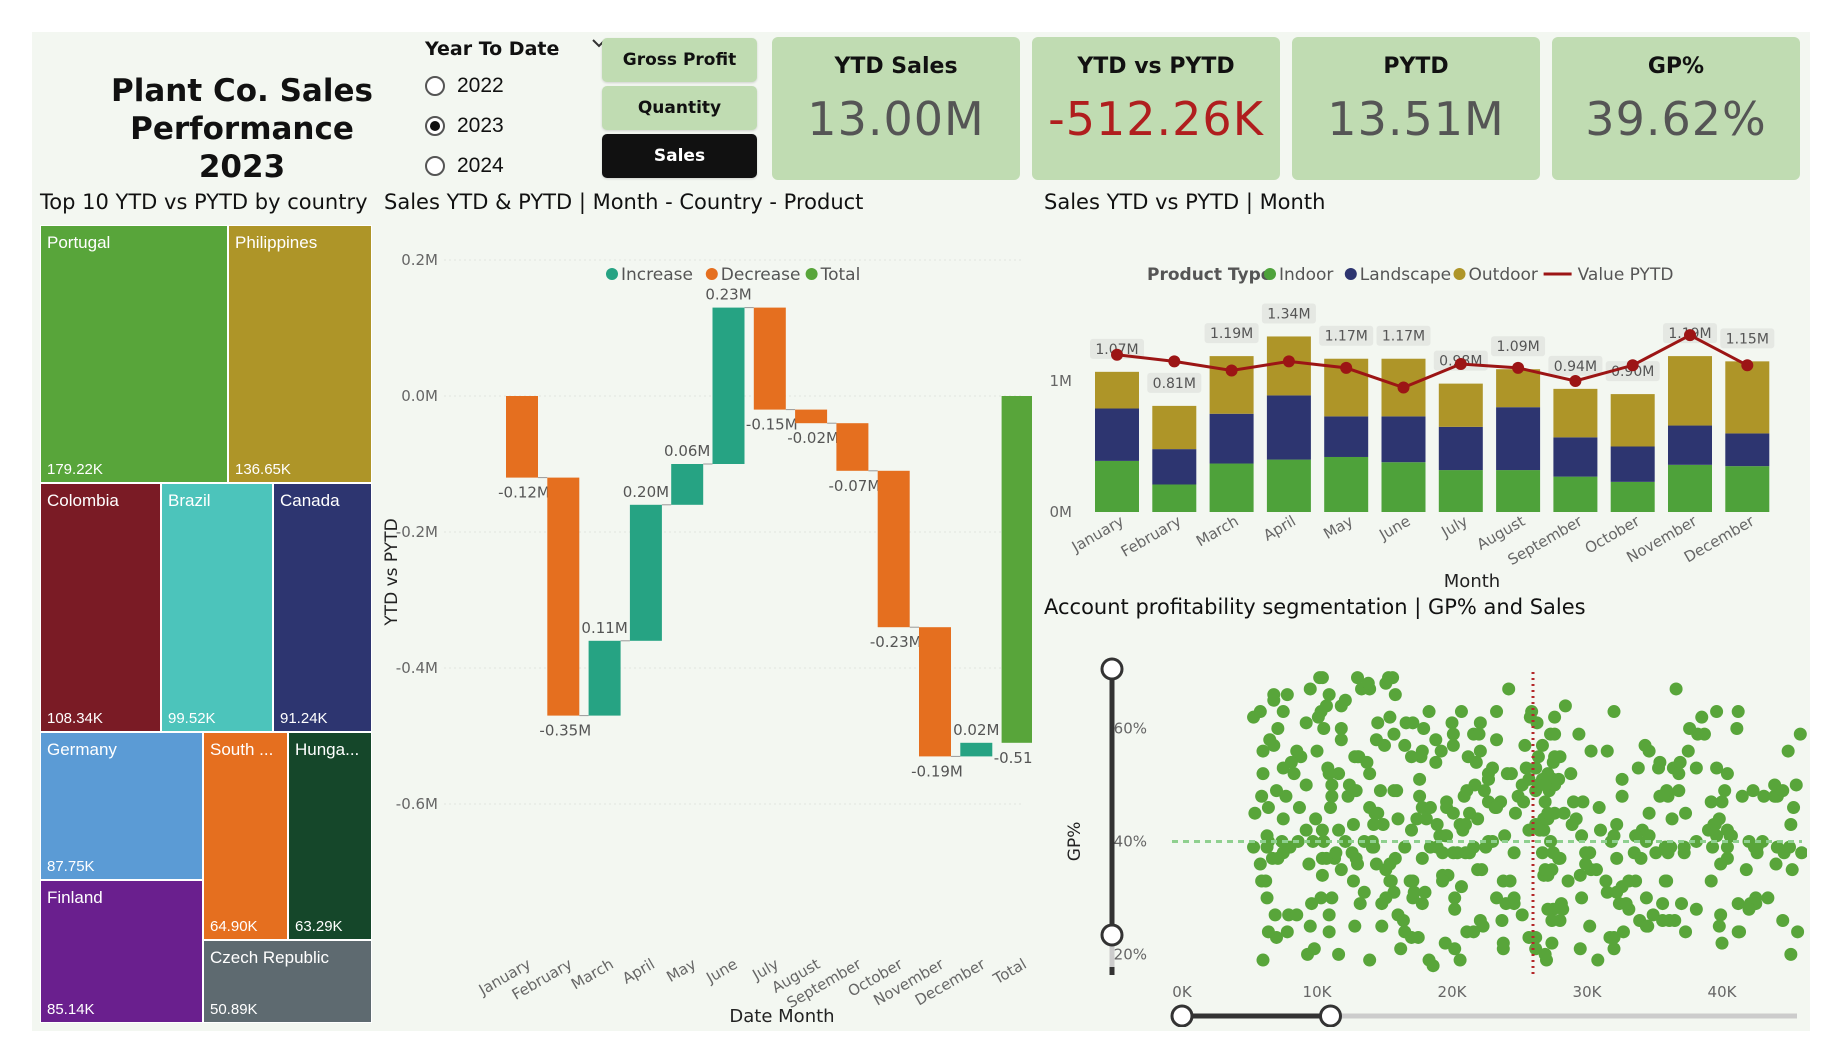 This screenshot has height=1051, width=1835. I want to click on treemap-tile-czech-republic: Czech Republic 50.89K, so click(287, 981).